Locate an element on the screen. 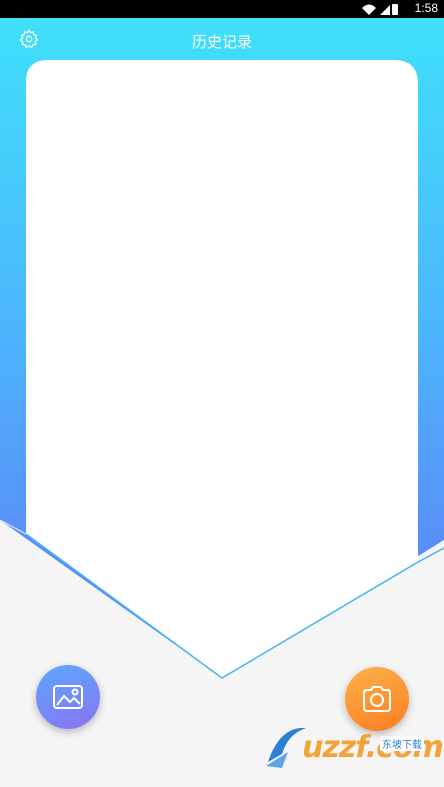  gallery-button is located at coordinates (68, 697).